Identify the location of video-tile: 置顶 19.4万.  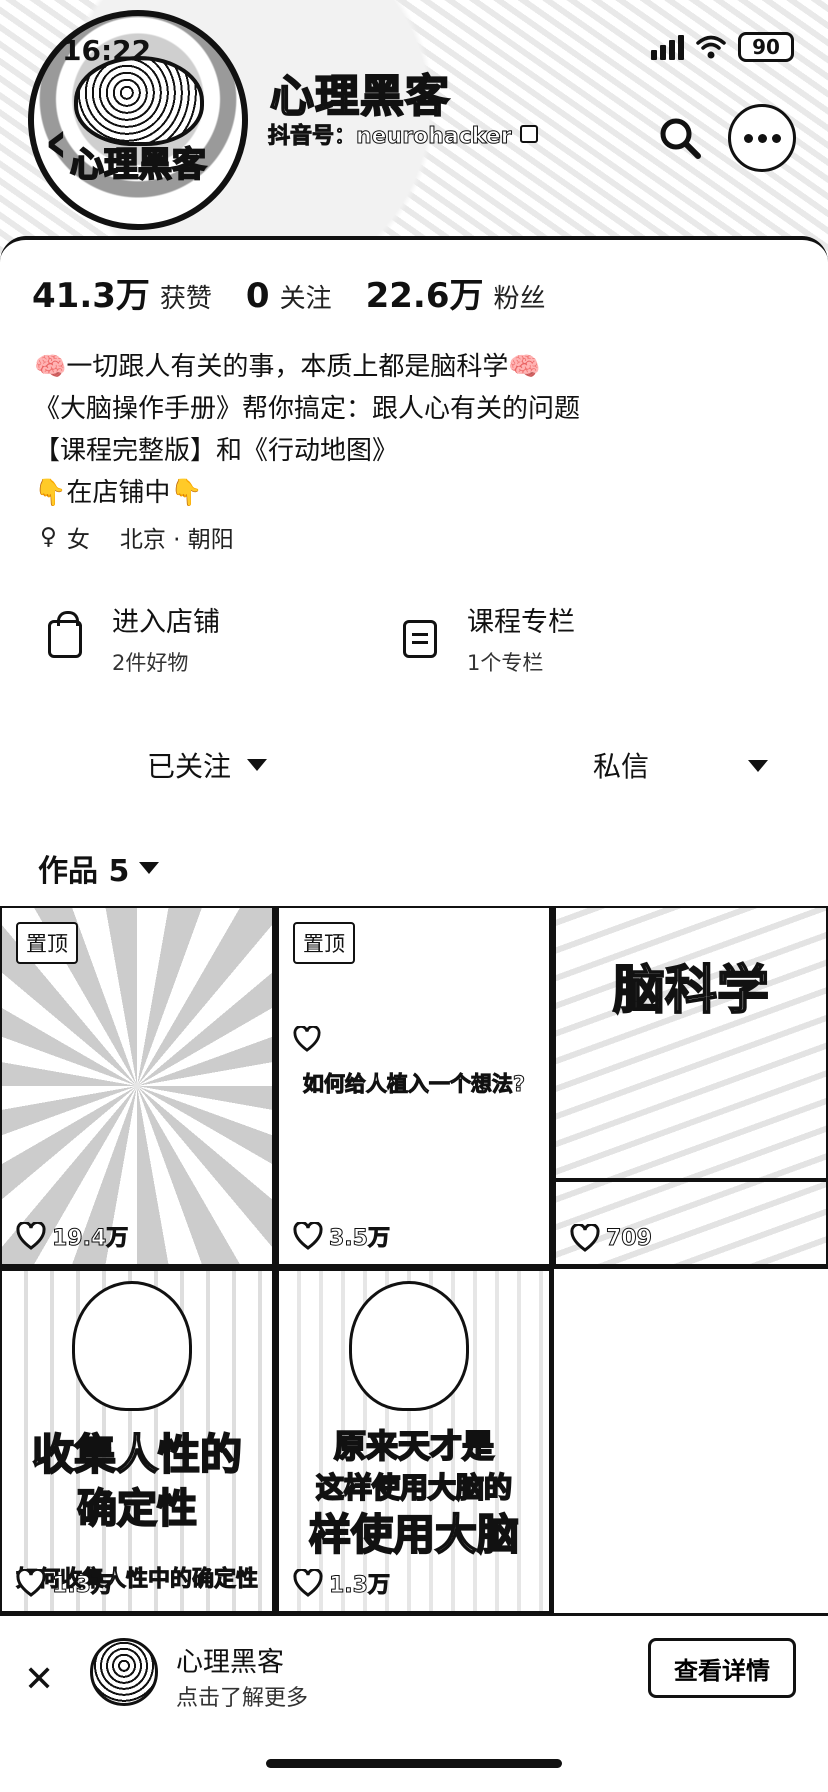
(137, 1086).